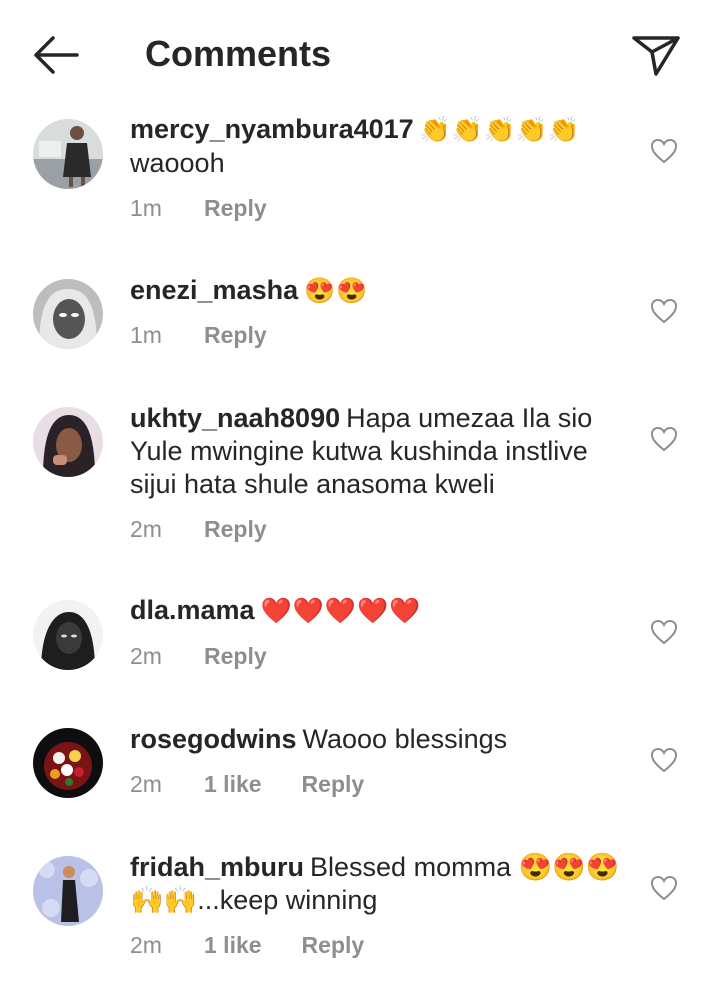  I want to click on comment-emojis: 😍😍, so click(336, 291).